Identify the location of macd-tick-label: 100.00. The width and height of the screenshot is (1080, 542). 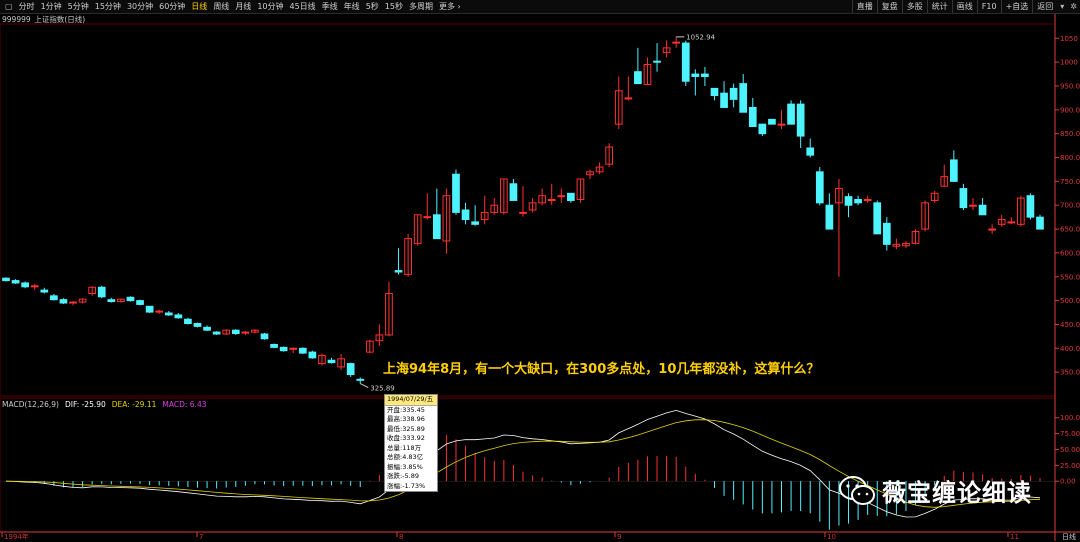
(1070, 418).